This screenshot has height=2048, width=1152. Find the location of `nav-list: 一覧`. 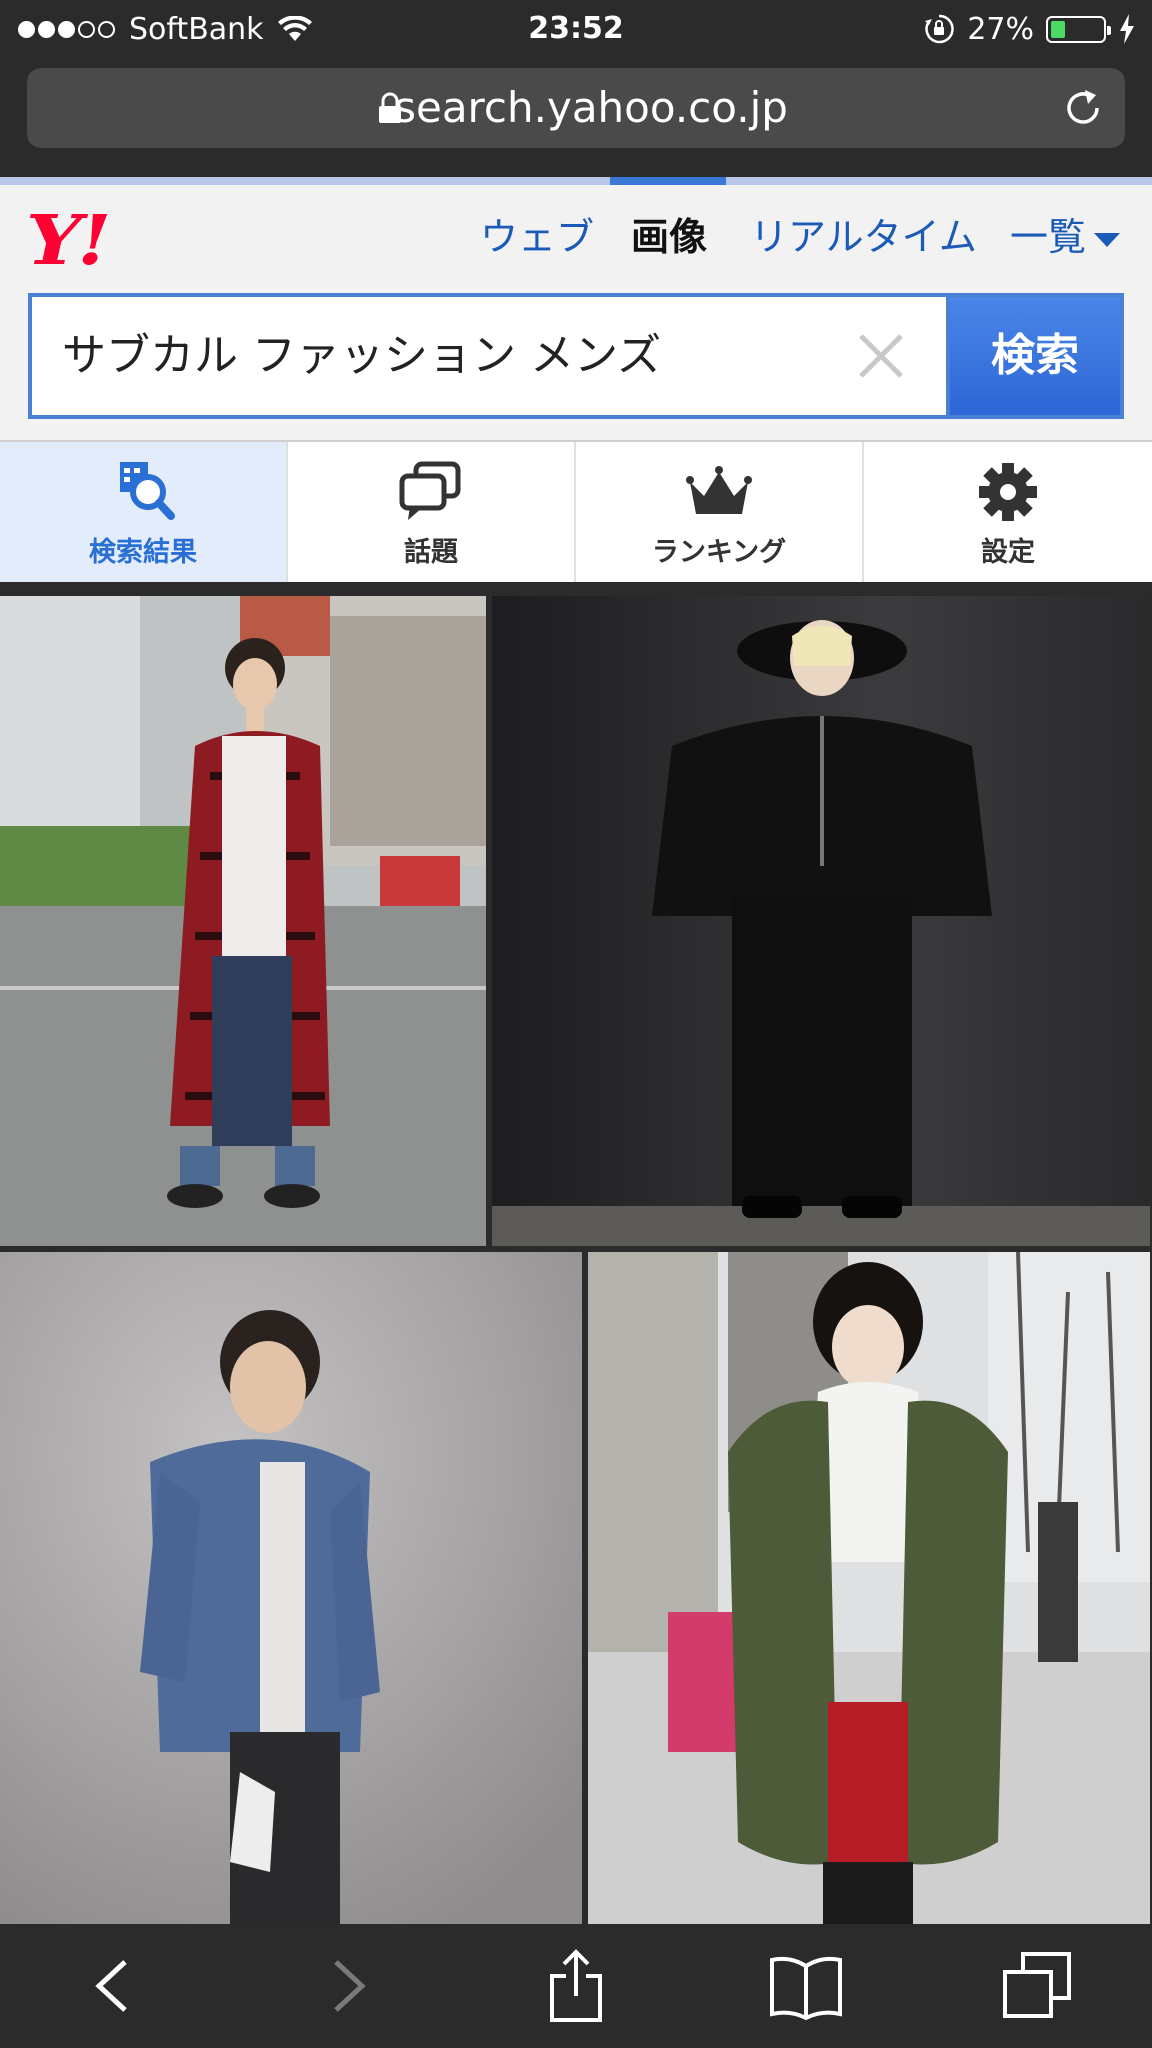

nav-list: 一覧 is located at coordinates (1065, 237).